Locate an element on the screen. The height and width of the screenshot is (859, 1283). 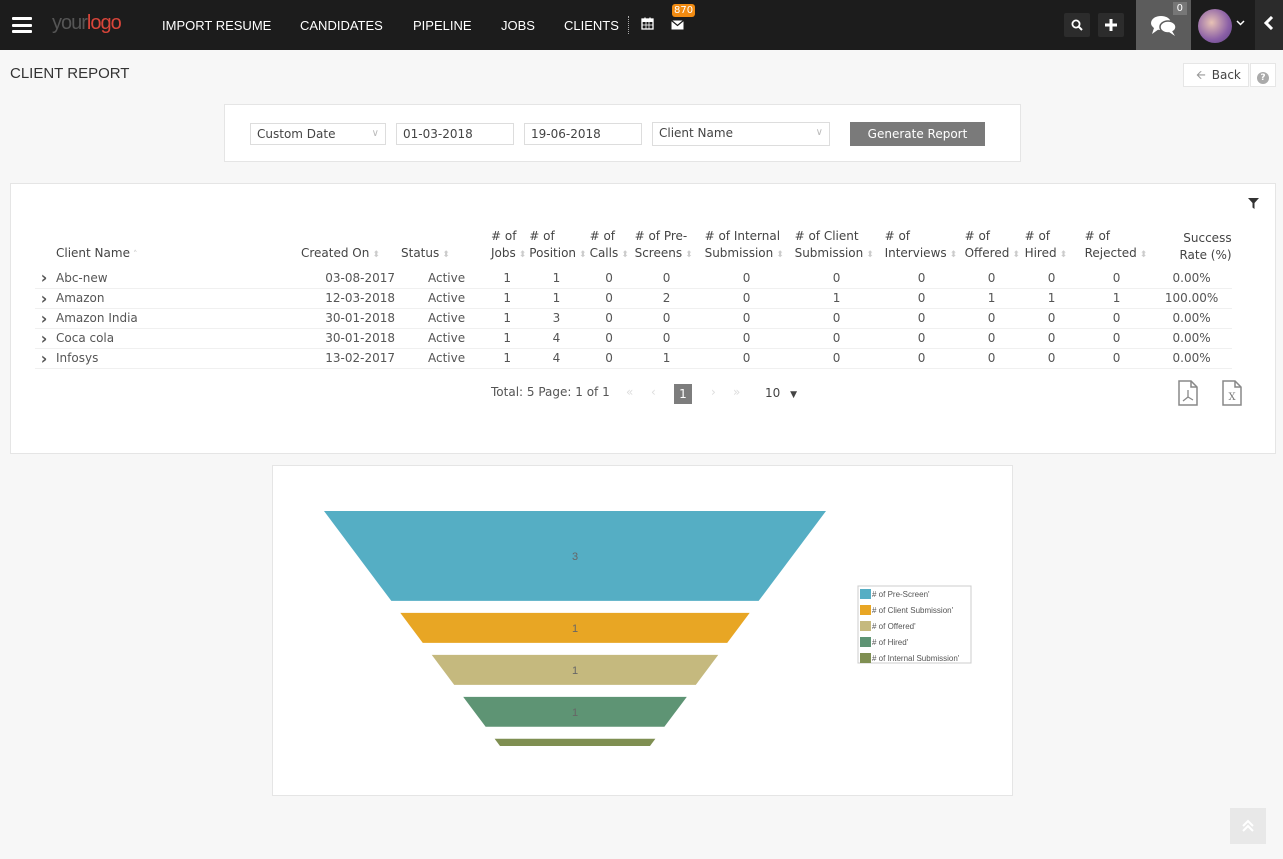
excel-export-icon: X is located at coordinates (1232, 393).